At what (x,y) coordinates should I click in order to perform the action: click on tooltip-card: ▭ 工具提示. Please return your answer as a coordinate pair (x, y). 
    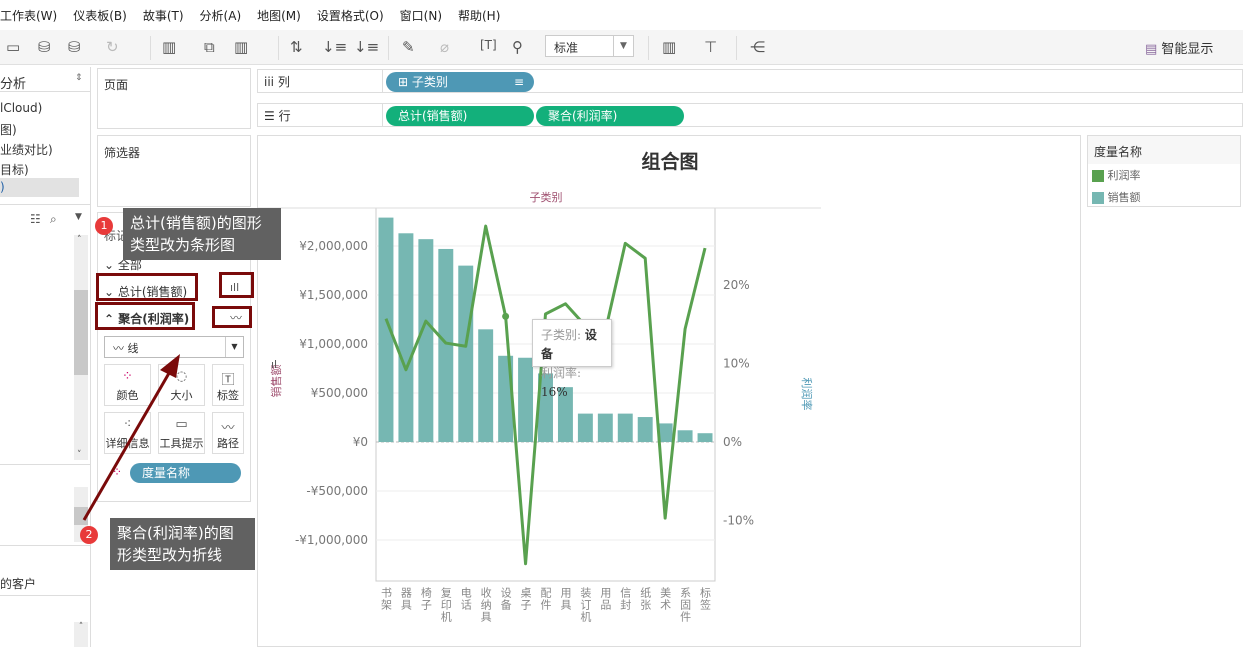
    Looking at the image, I should click on (181, 433).